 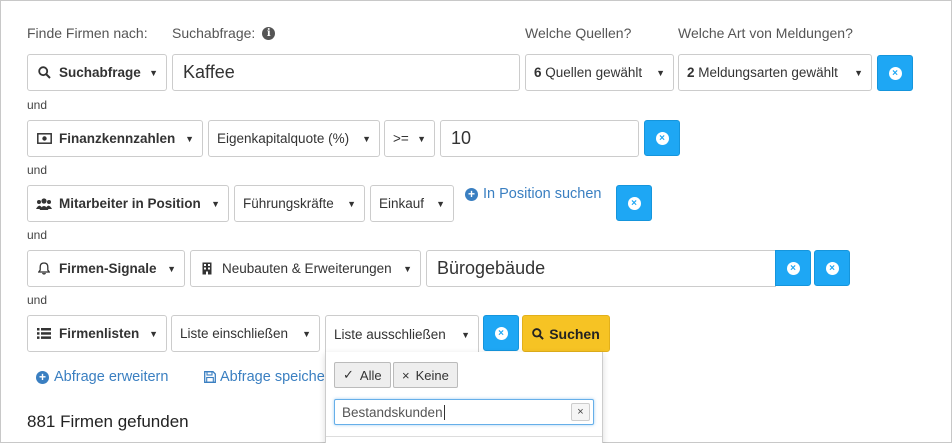 I want to click on criteria-type-label: Finanzkennzahlen, so click(x=117, y=138).